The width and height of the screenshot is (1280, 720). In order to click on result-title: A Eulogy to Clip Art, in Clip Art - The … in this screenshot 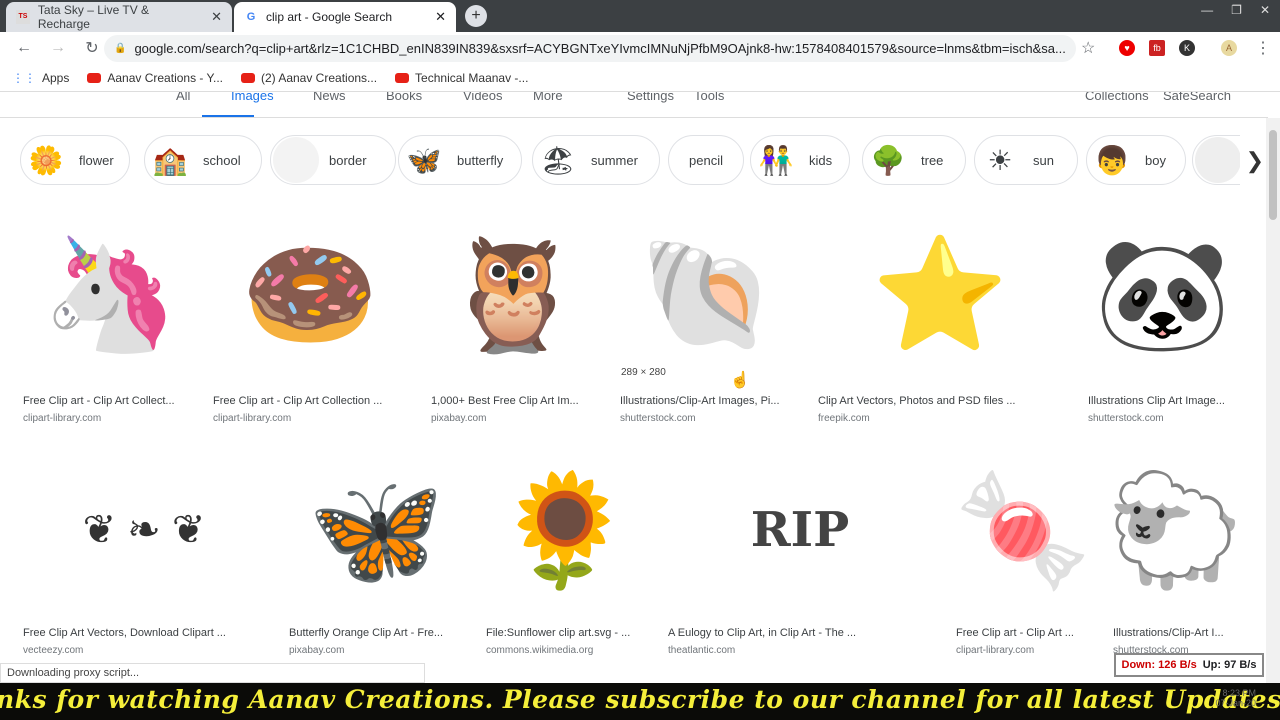, I will do `click(762, 633)`.